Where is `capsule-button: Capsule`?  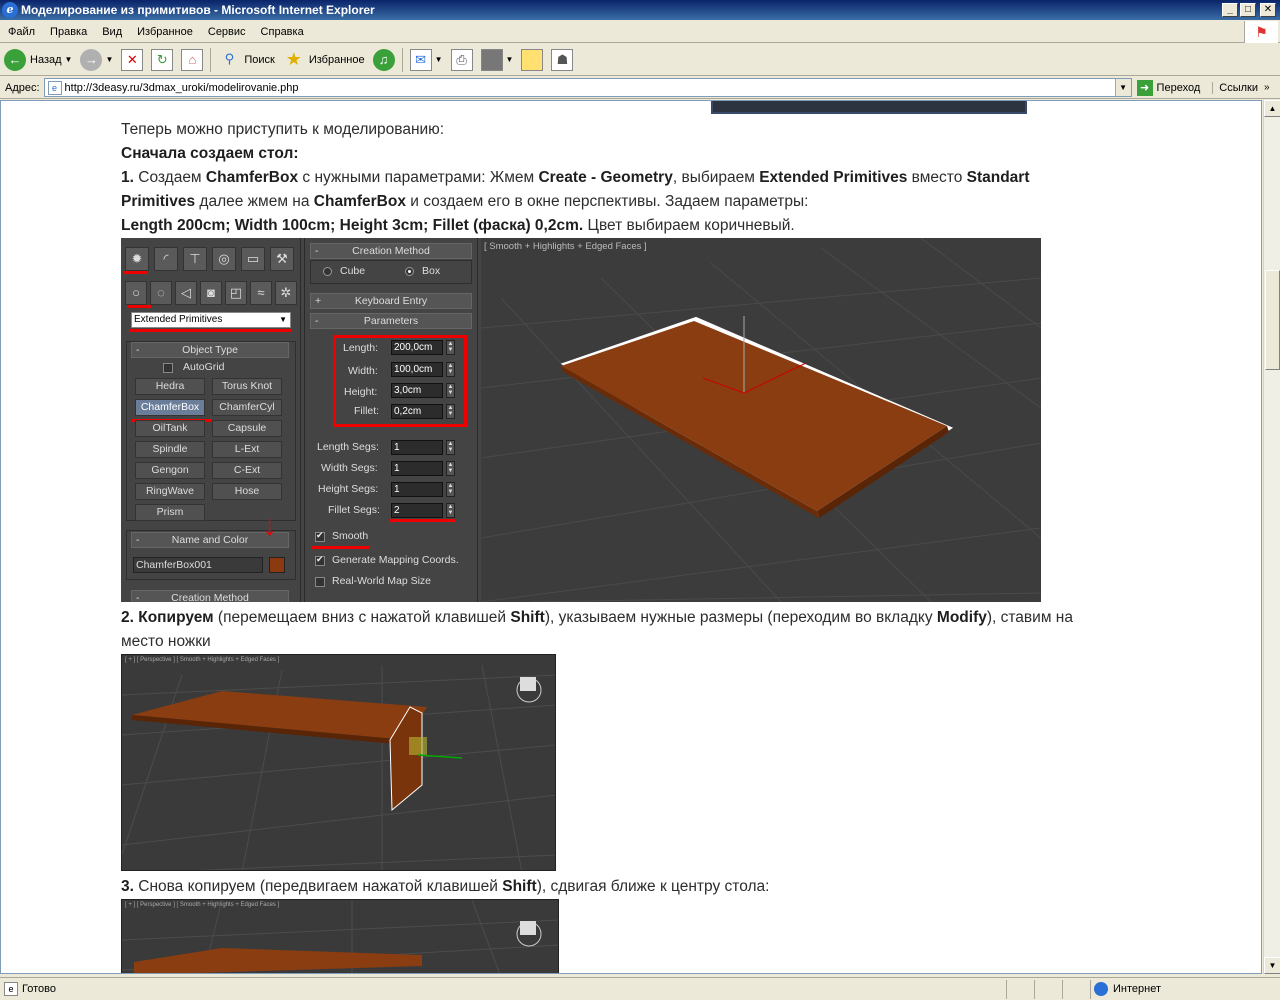 capsule-button: Capsule is located at coordinates (247, 428).